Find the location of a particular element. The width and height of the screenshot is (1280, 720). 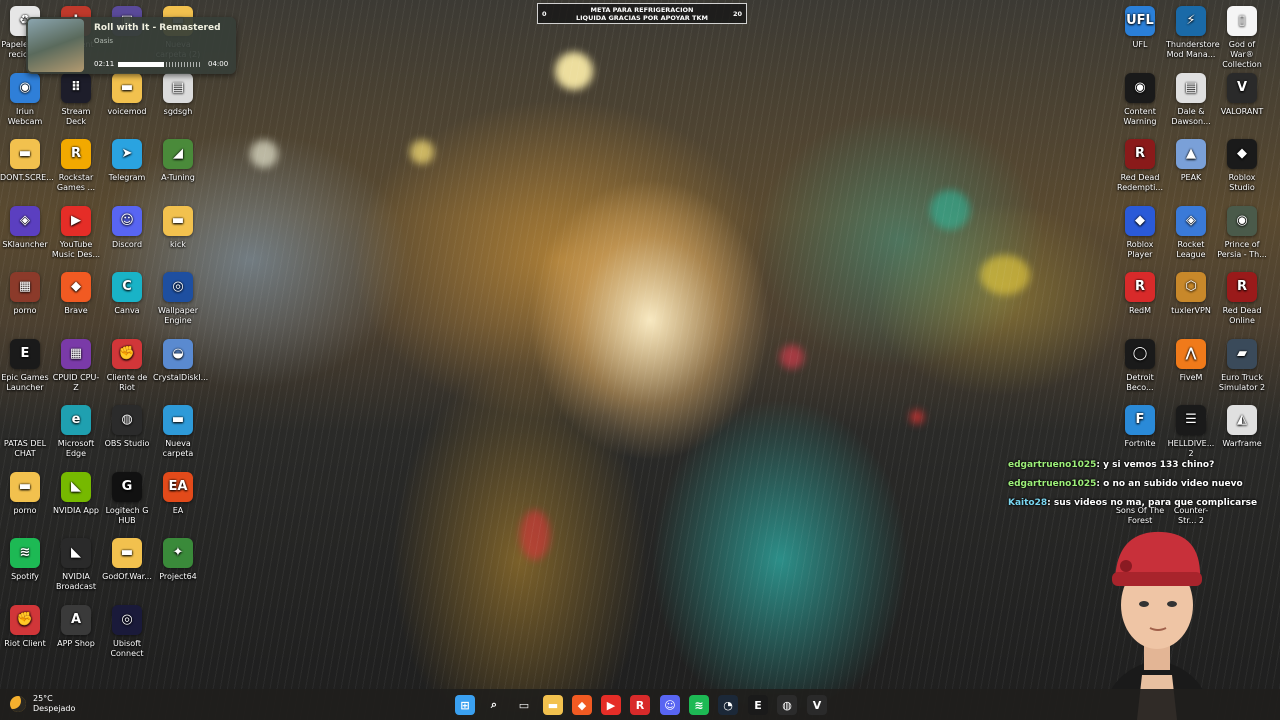

desktop-icon-porno: ▦ porno is located at coordinates (25, 294).